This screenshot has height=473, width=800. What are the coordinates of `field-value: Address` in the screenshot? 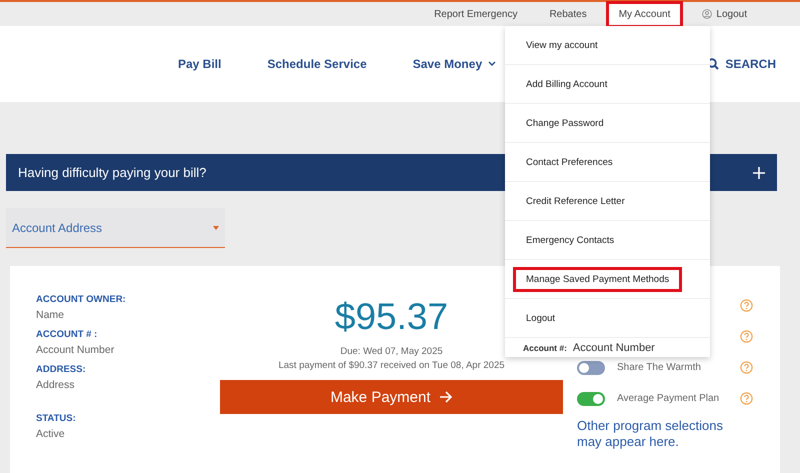 It's located at (56, 385).